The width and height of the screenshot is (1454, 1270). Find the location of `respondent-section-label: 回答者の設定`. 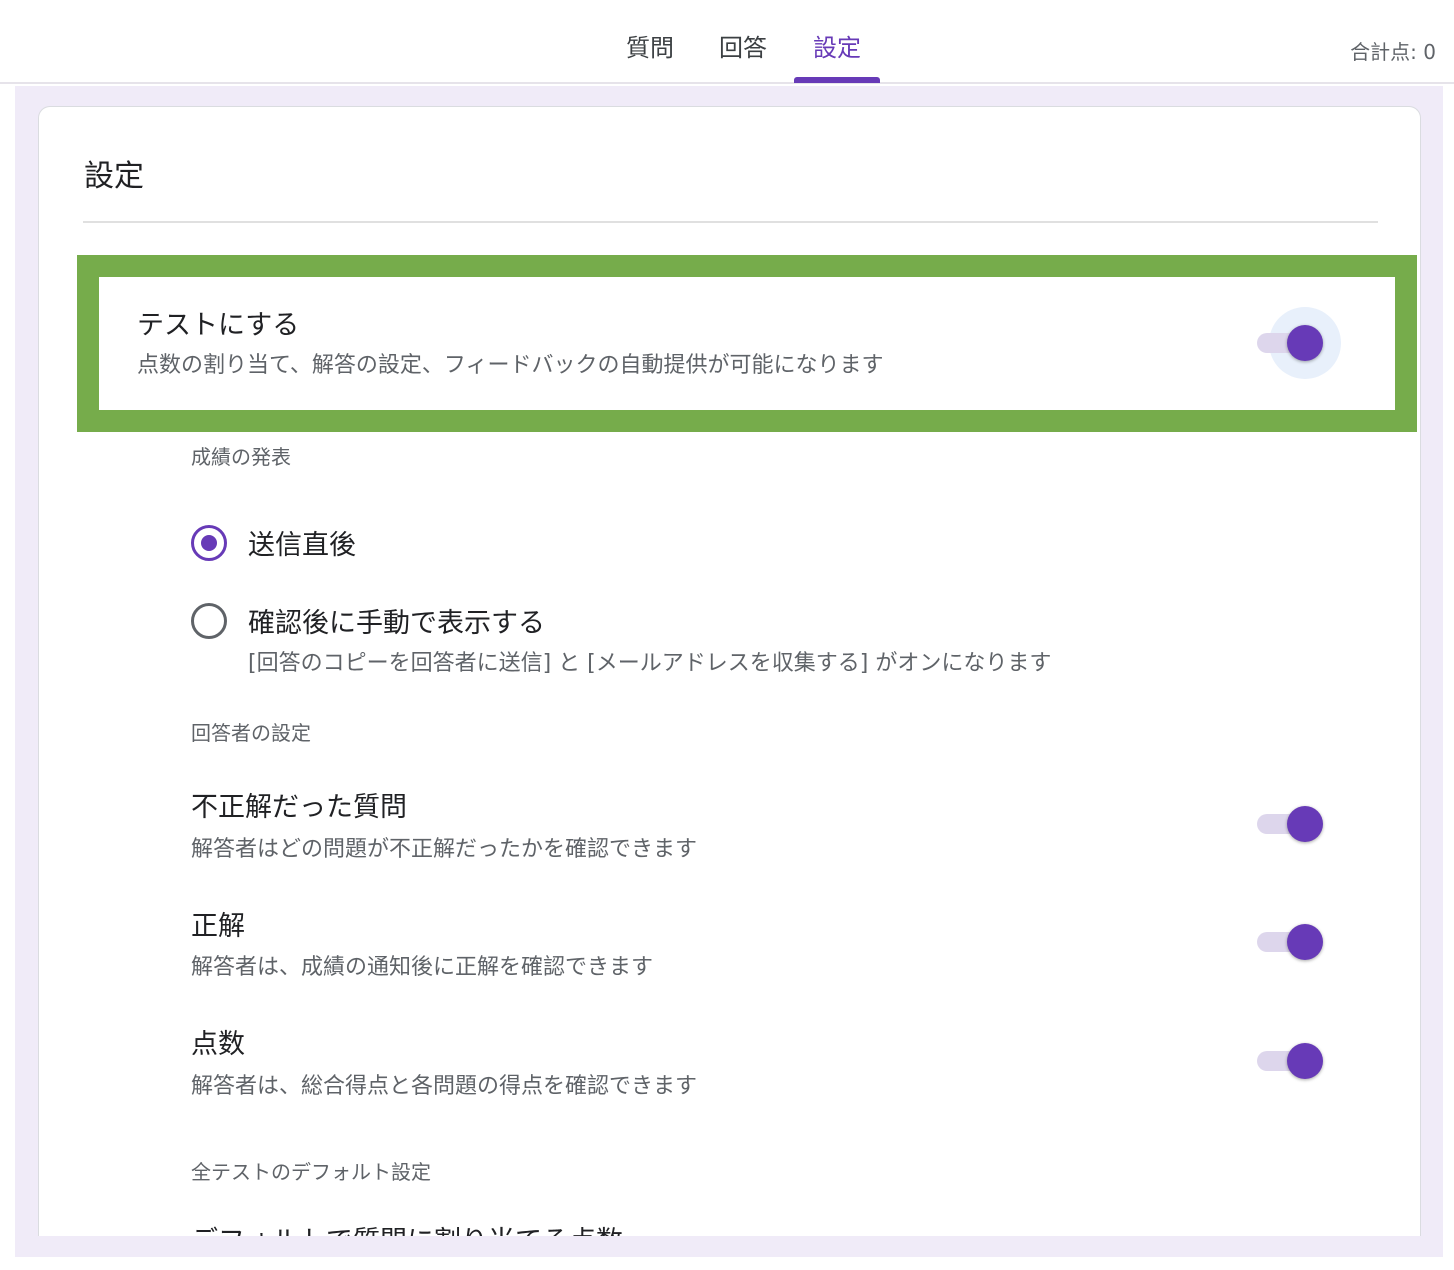

respondent-section-label: 回答者の設定 is located at coordinates (251, 733).